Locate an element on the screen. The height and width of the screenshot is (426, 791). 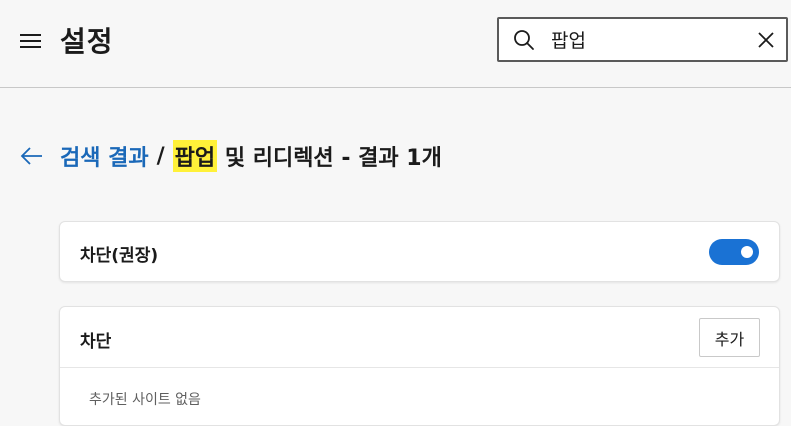
hamburger-menu-icon is located at coordinates (31, 41).